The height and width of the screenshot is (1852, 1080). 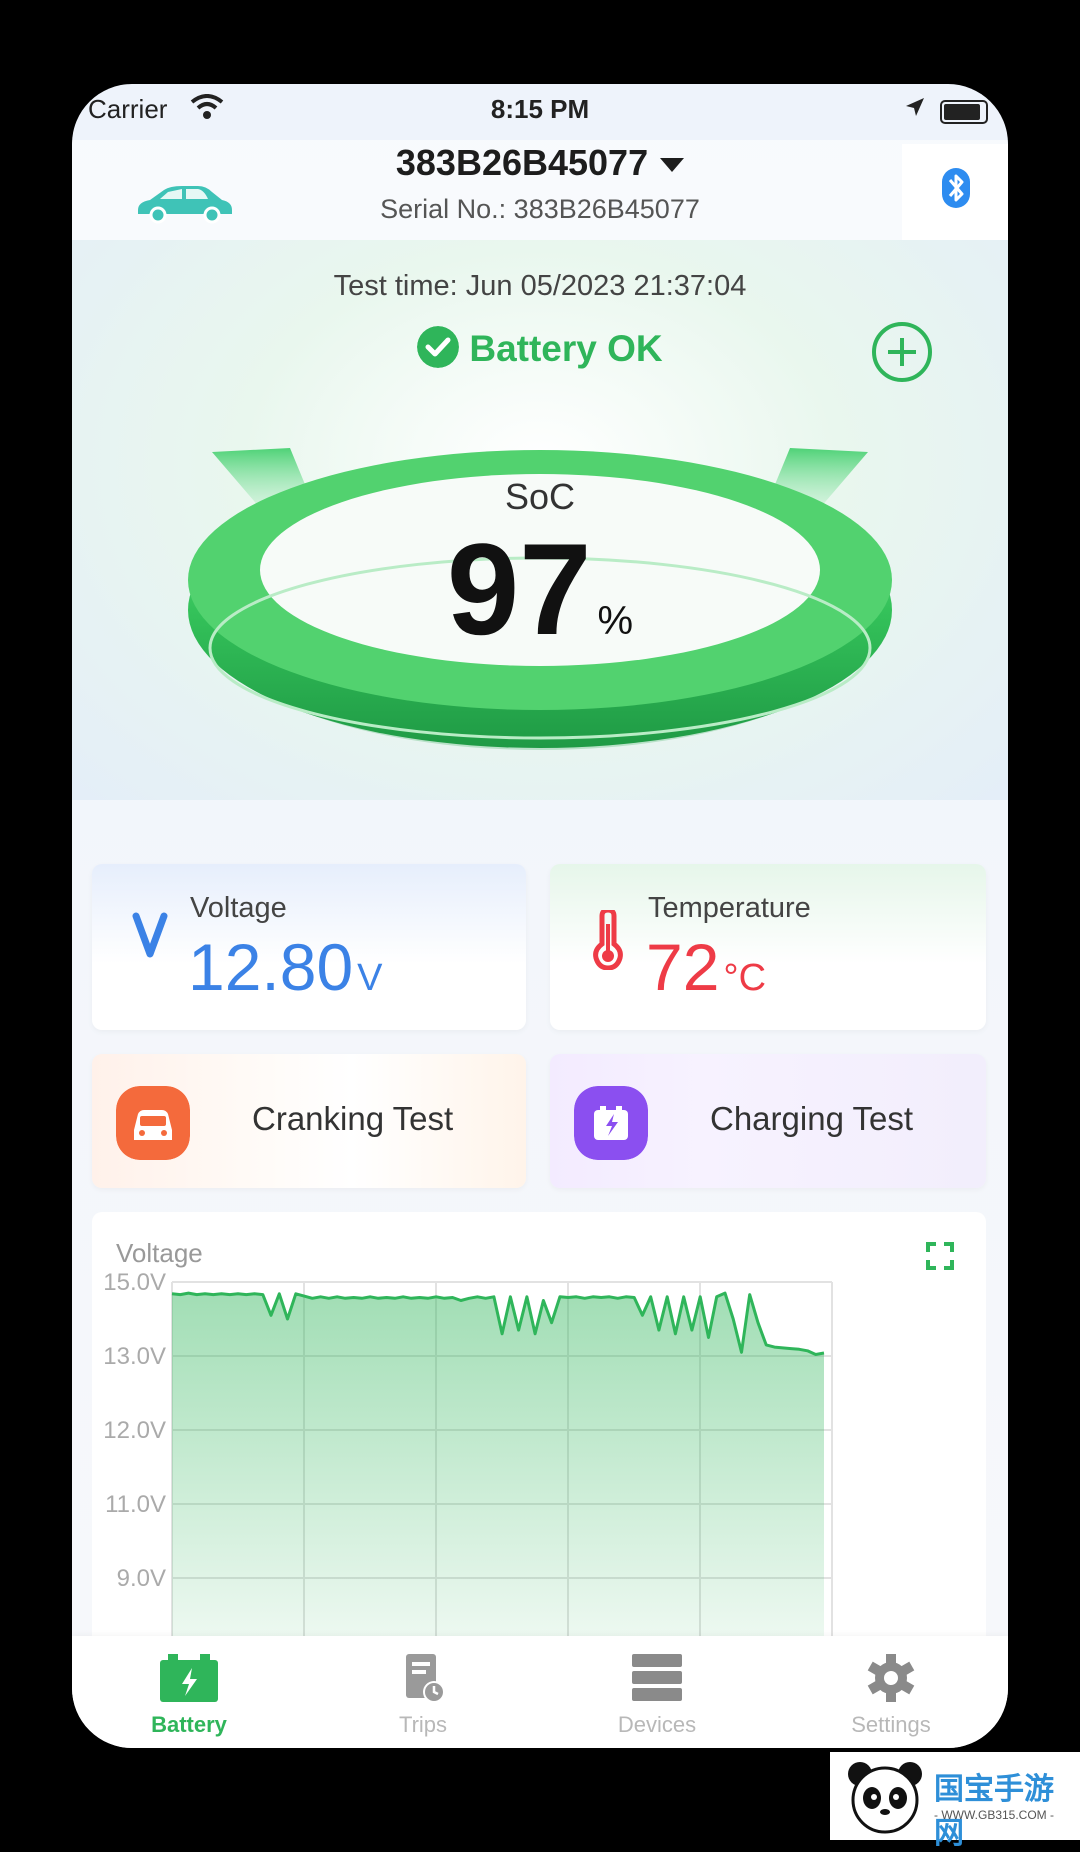 I want to click on cranking-test-label: Cranking Test, so click(x=353, y=1118).